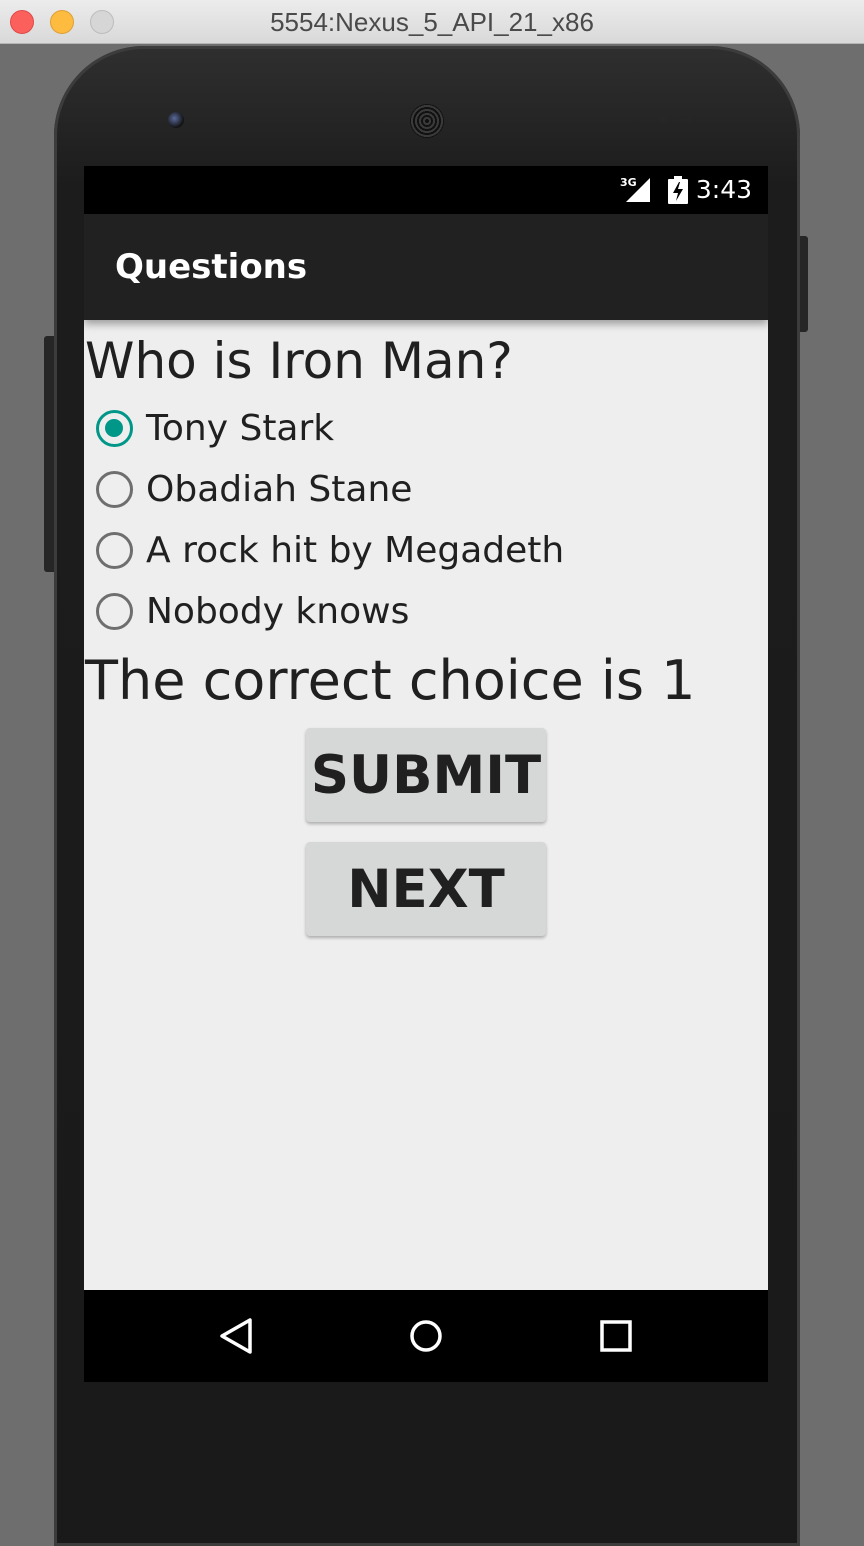  I want to click on answer-option-3: A rock hit by Megadeth, so click(426, 550).